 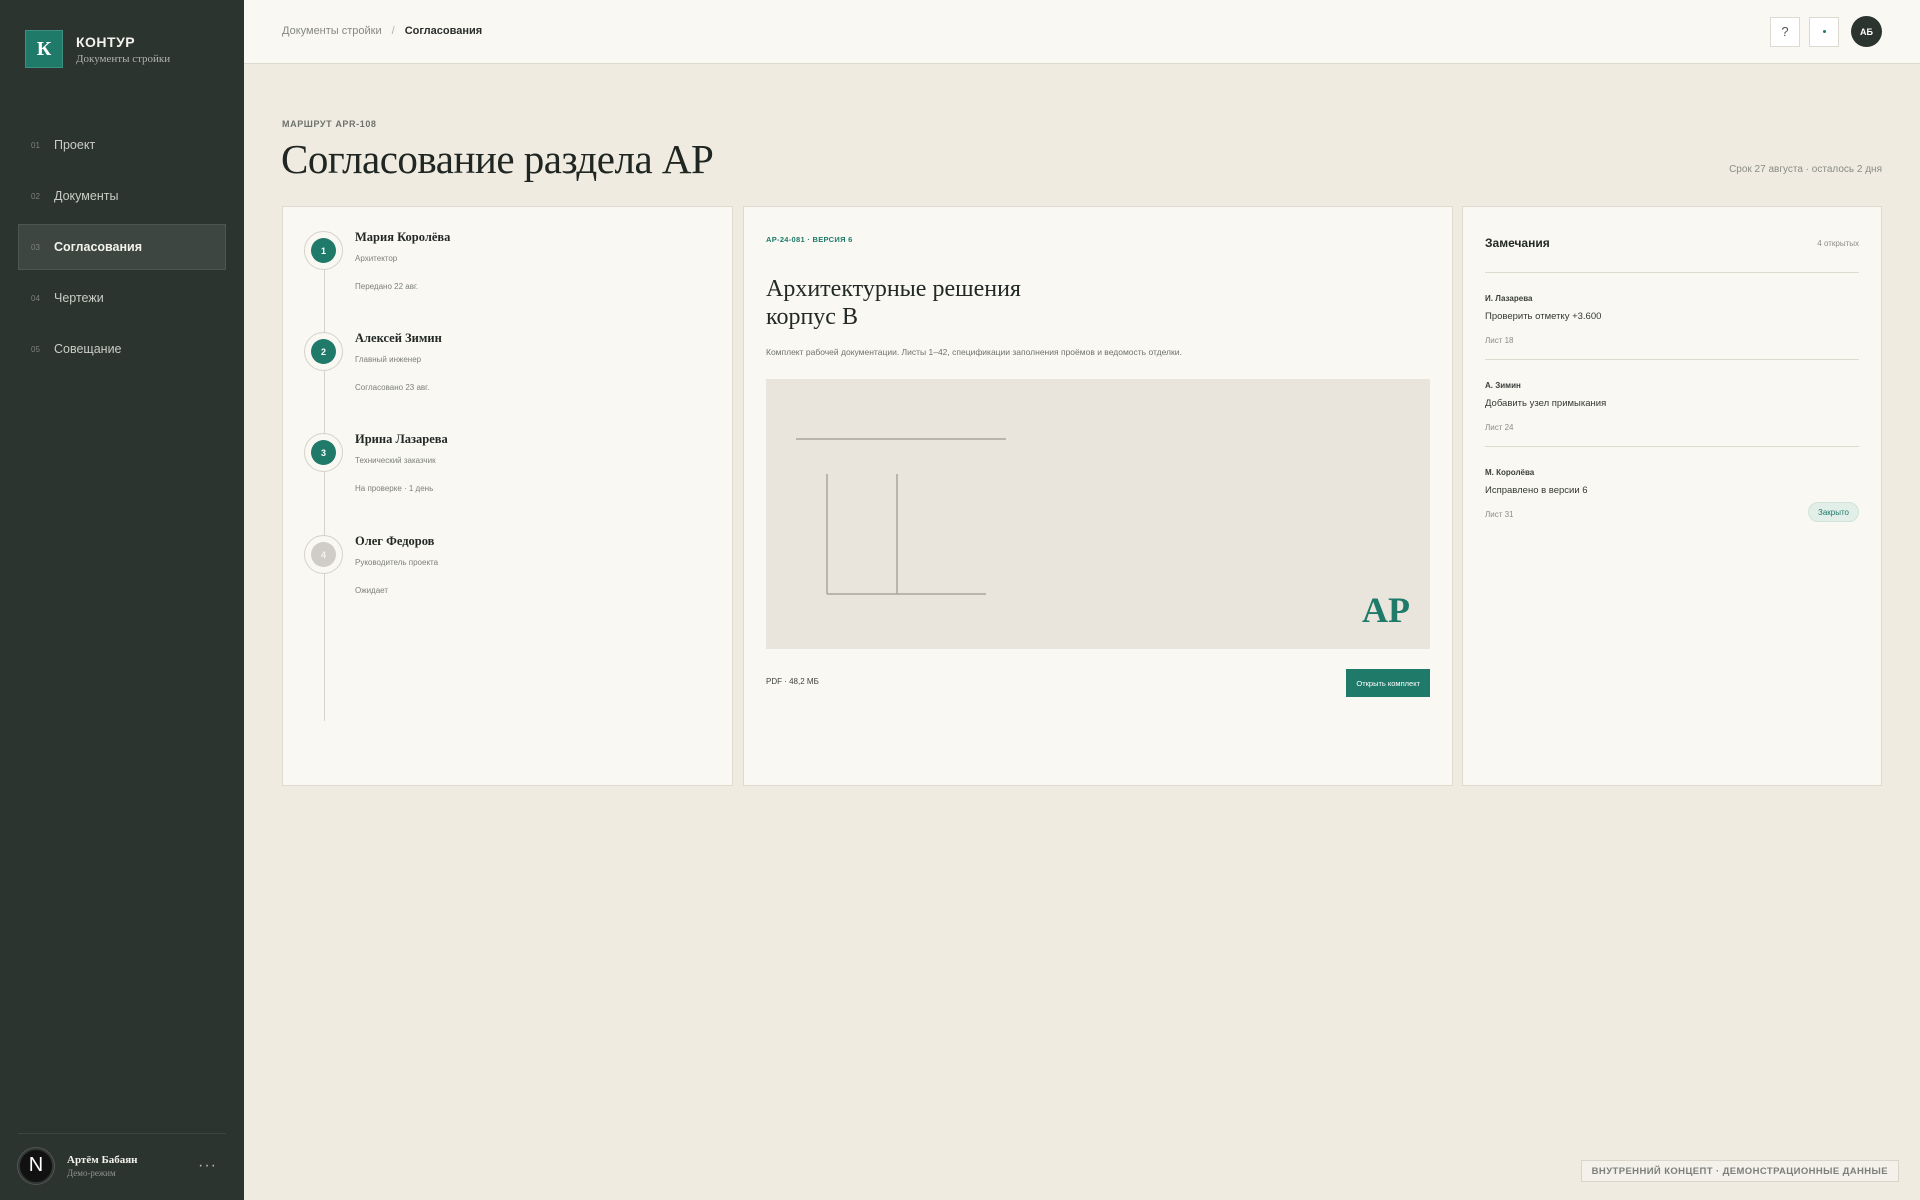 What do you see at coordinates (88, 349) in the screenshot?
I see `sidebar-item-label: Совещание` at bounding box center [88, 349].